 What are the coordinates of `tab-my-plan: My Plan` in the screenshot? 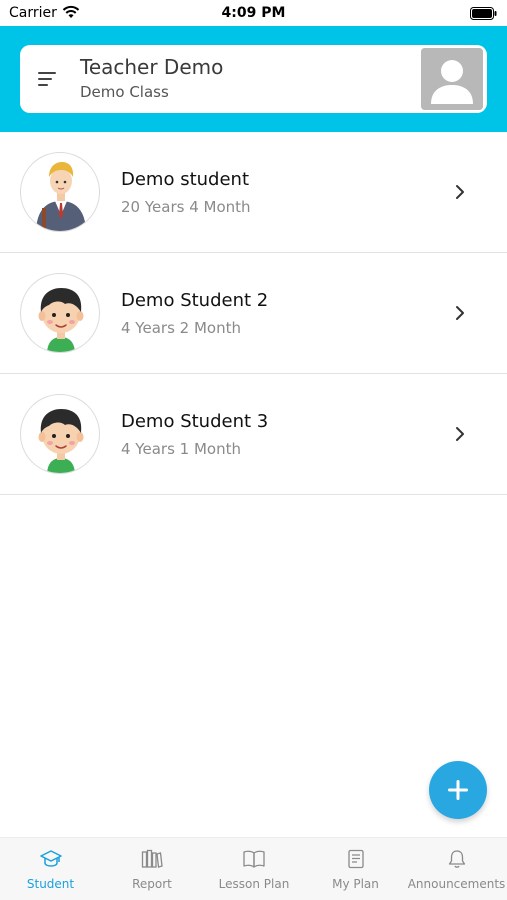 It's located at (355, 869).